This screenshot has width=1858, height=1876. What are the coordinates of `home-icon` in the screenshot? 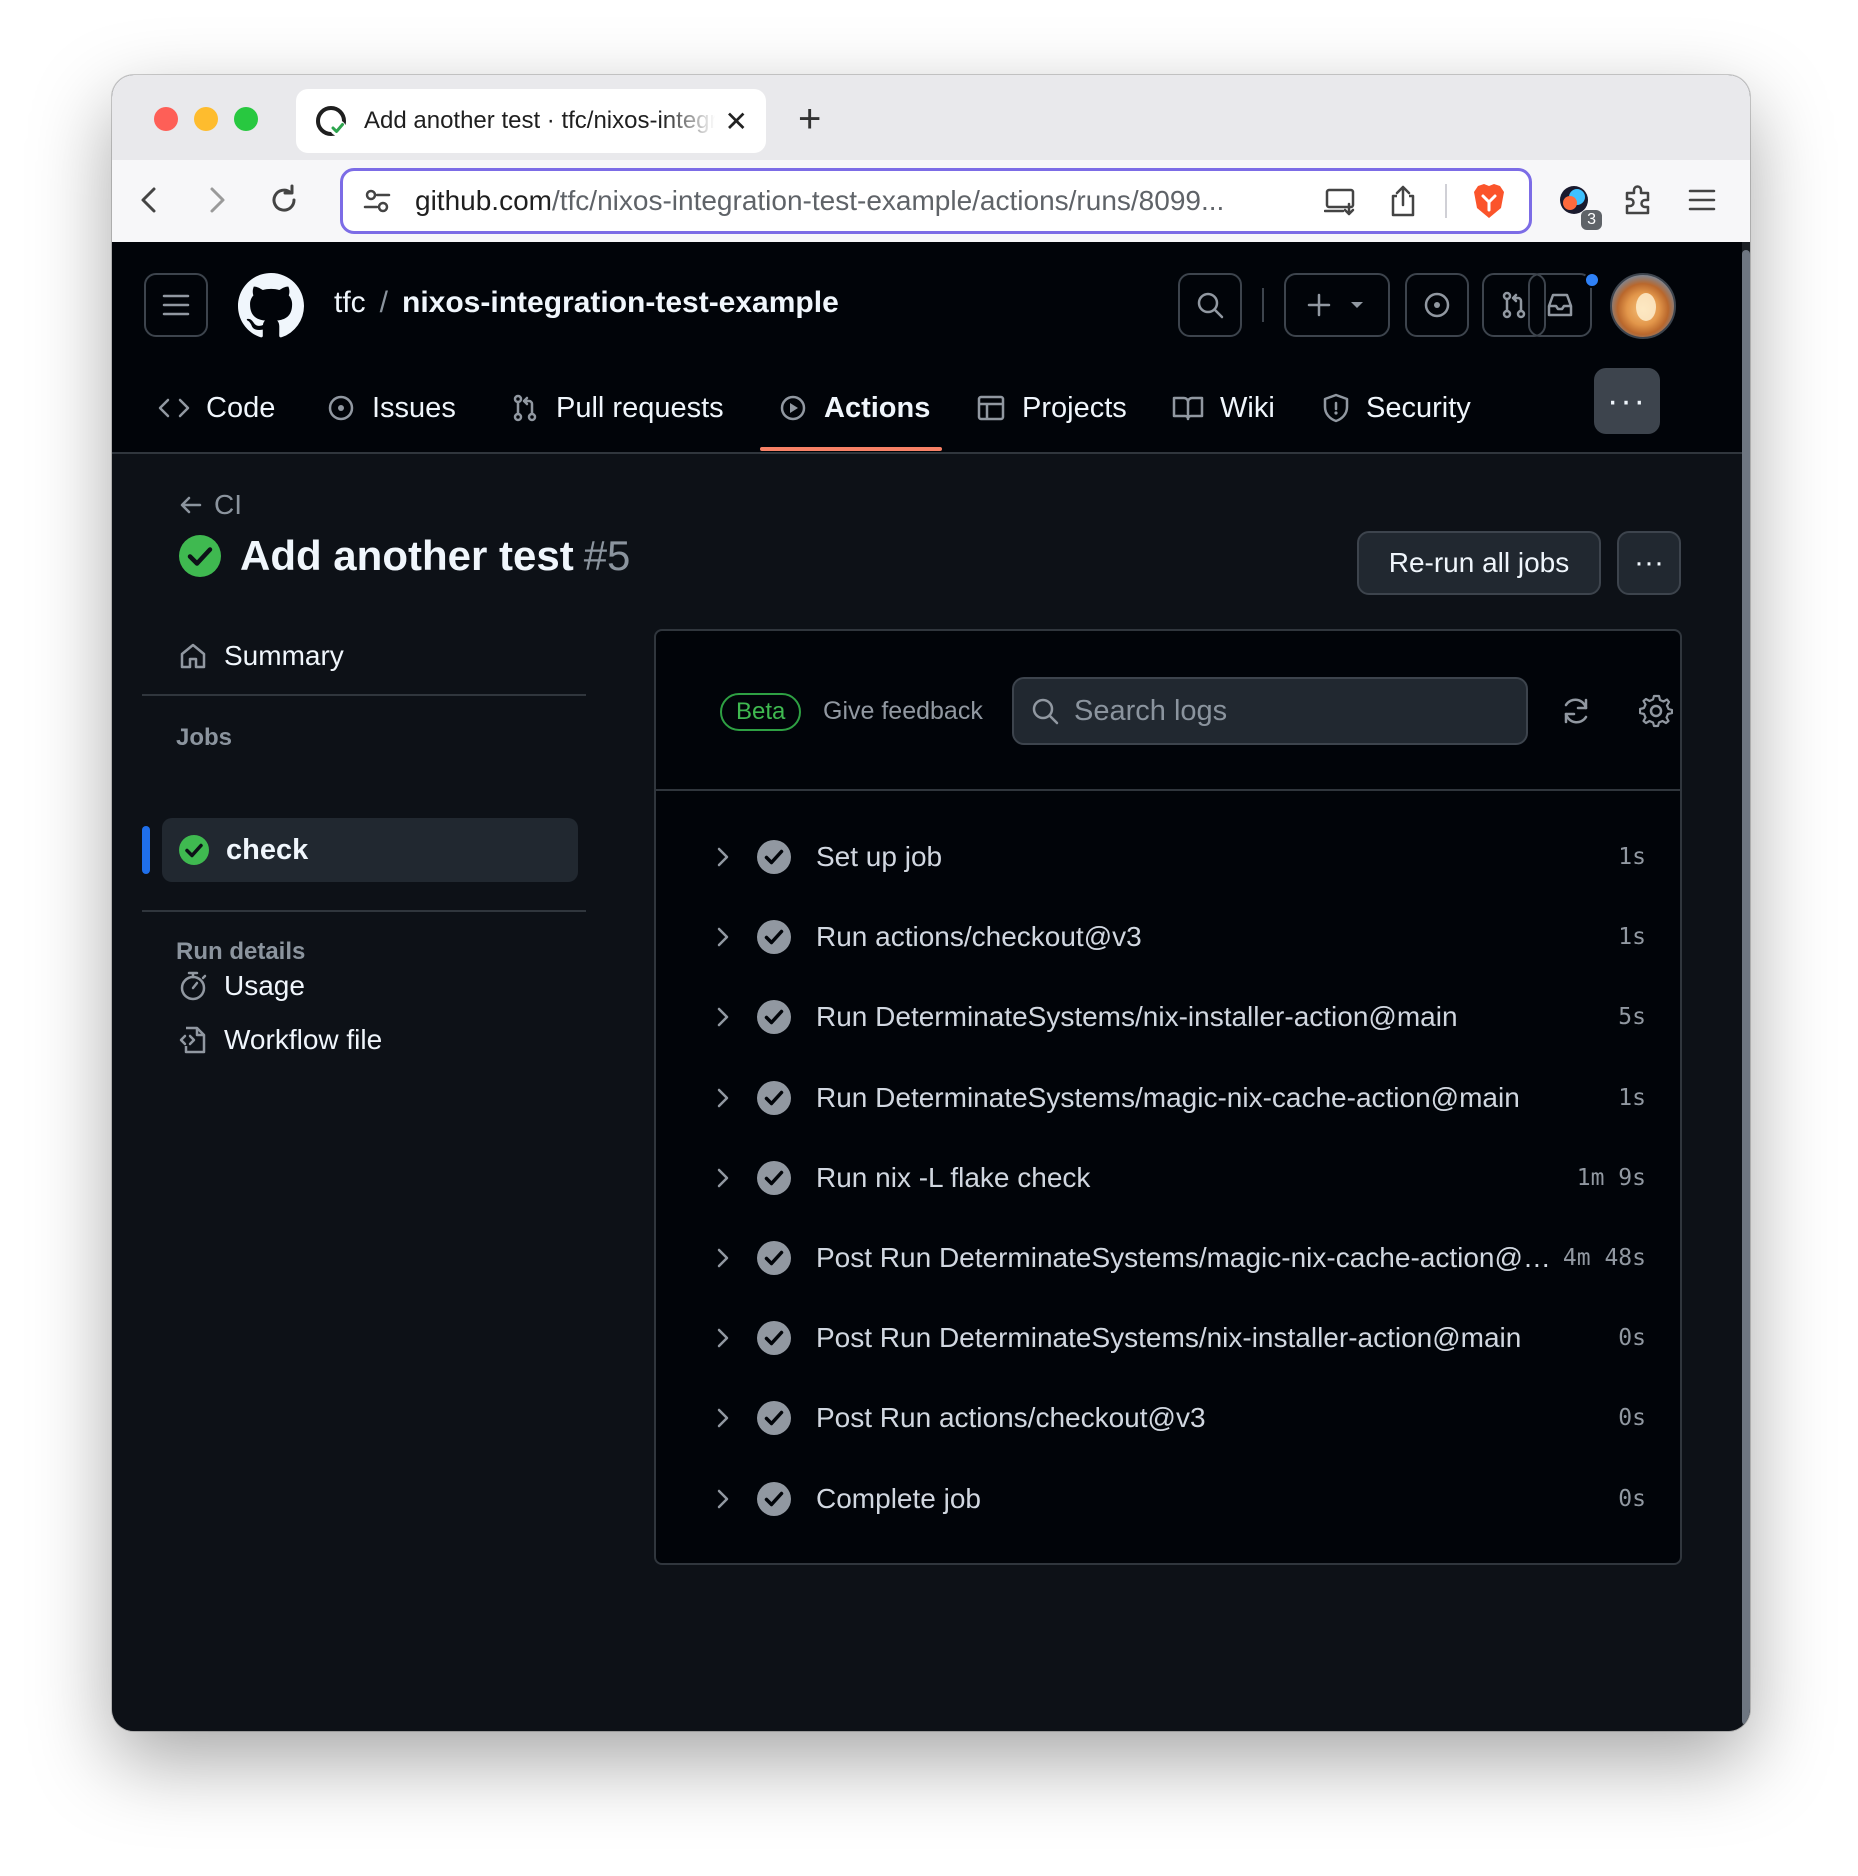 It's located at (193, 656).